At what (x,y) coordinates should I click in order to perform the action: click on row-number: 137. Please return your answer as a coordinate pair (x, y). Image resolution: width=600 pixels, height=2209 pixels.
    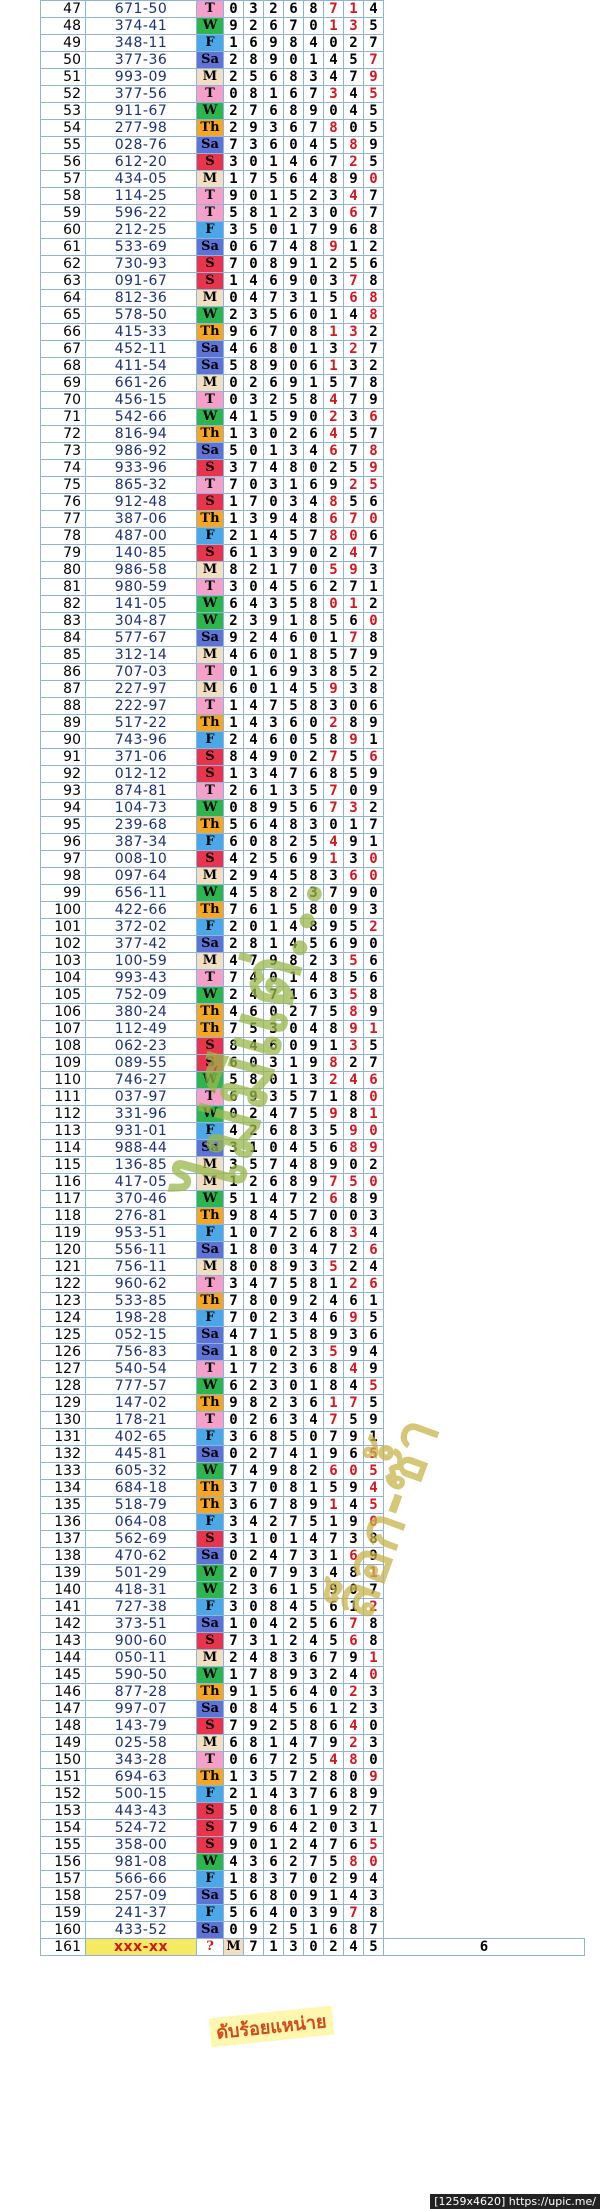
    Looking at the image, I should click on (63, 1539).